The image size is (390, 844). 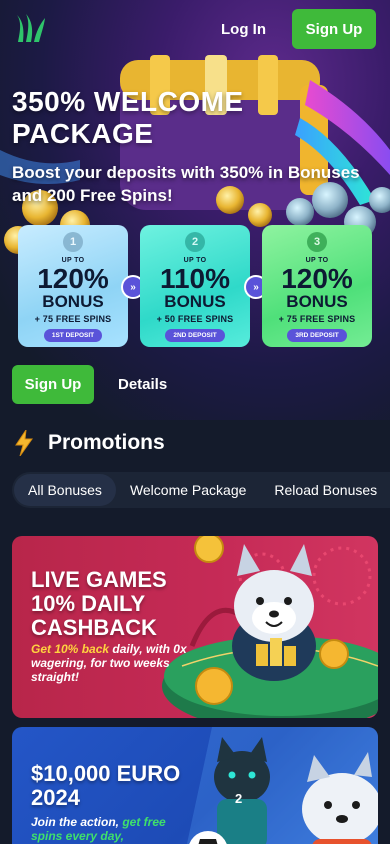 I want to click on top-header: Log In Sign Up, so click(x=195, y=29).